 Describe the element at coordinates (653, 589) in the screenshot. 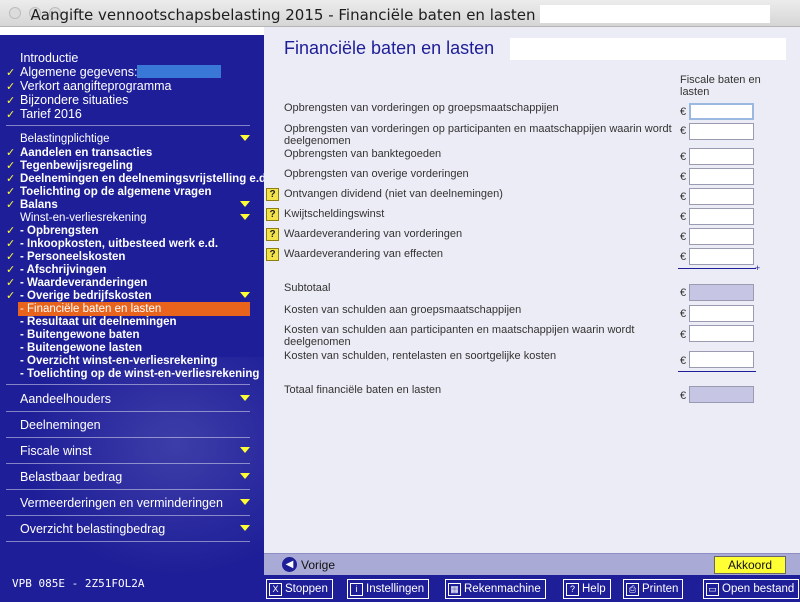

I see `print-button: ⎙ Printen` at that location.